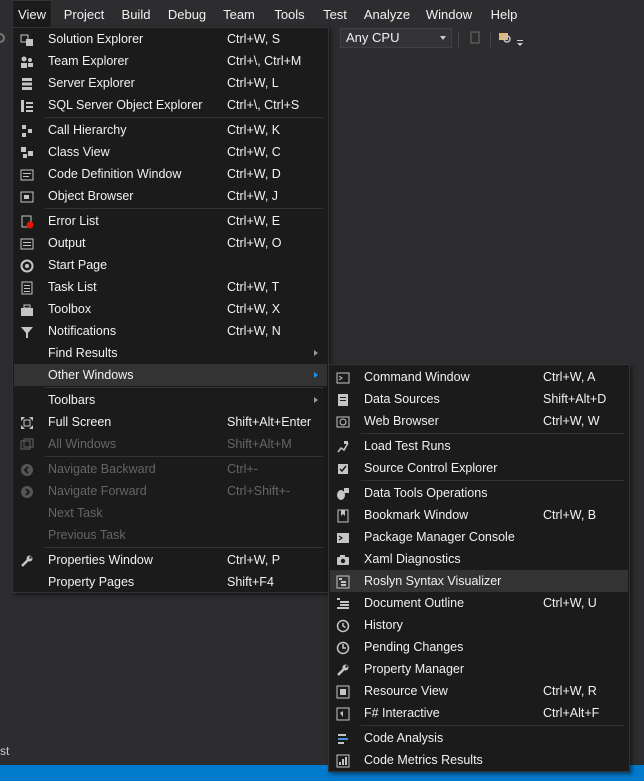 The height and width of the screenshot is (781, 644). Describe the element at coordinates (170, 331) in the screenshot. I see `menu-item-notifications: Notifications Ctrl+W, N` at that location.